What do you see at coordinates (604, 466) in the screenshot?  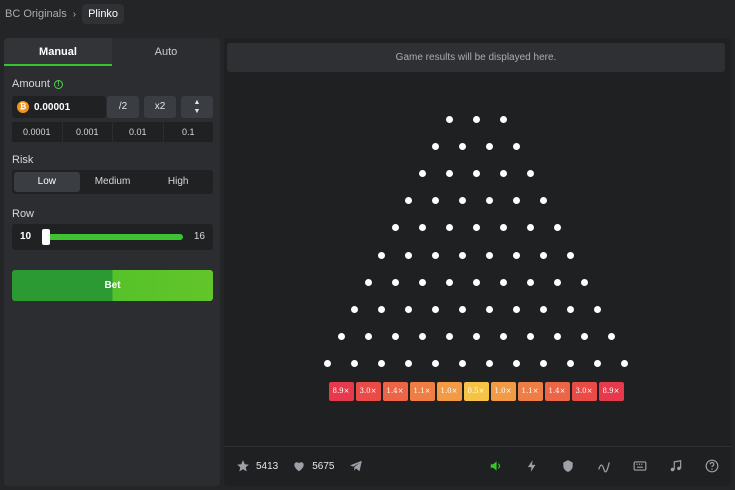 I see `chart-line-icon` at bounding box center [604, 466].